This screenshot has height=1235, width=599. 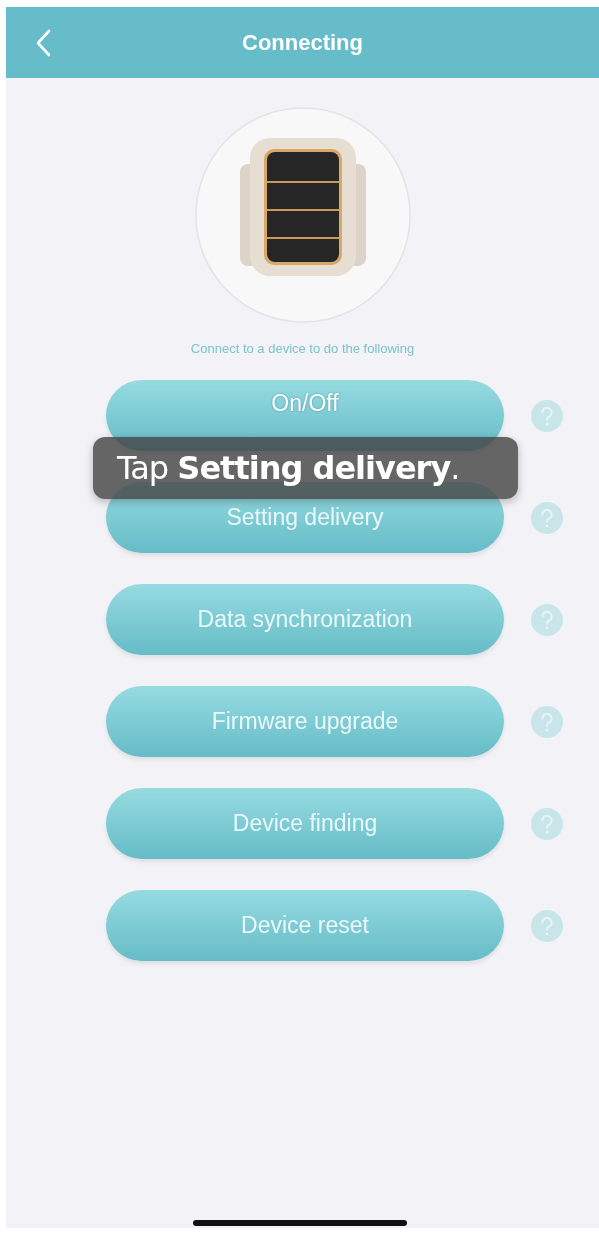 What do you see at coordinates (302, 42) in the screenshot?
I see `screen-title: Connecting` at bounding box center [302, 42].